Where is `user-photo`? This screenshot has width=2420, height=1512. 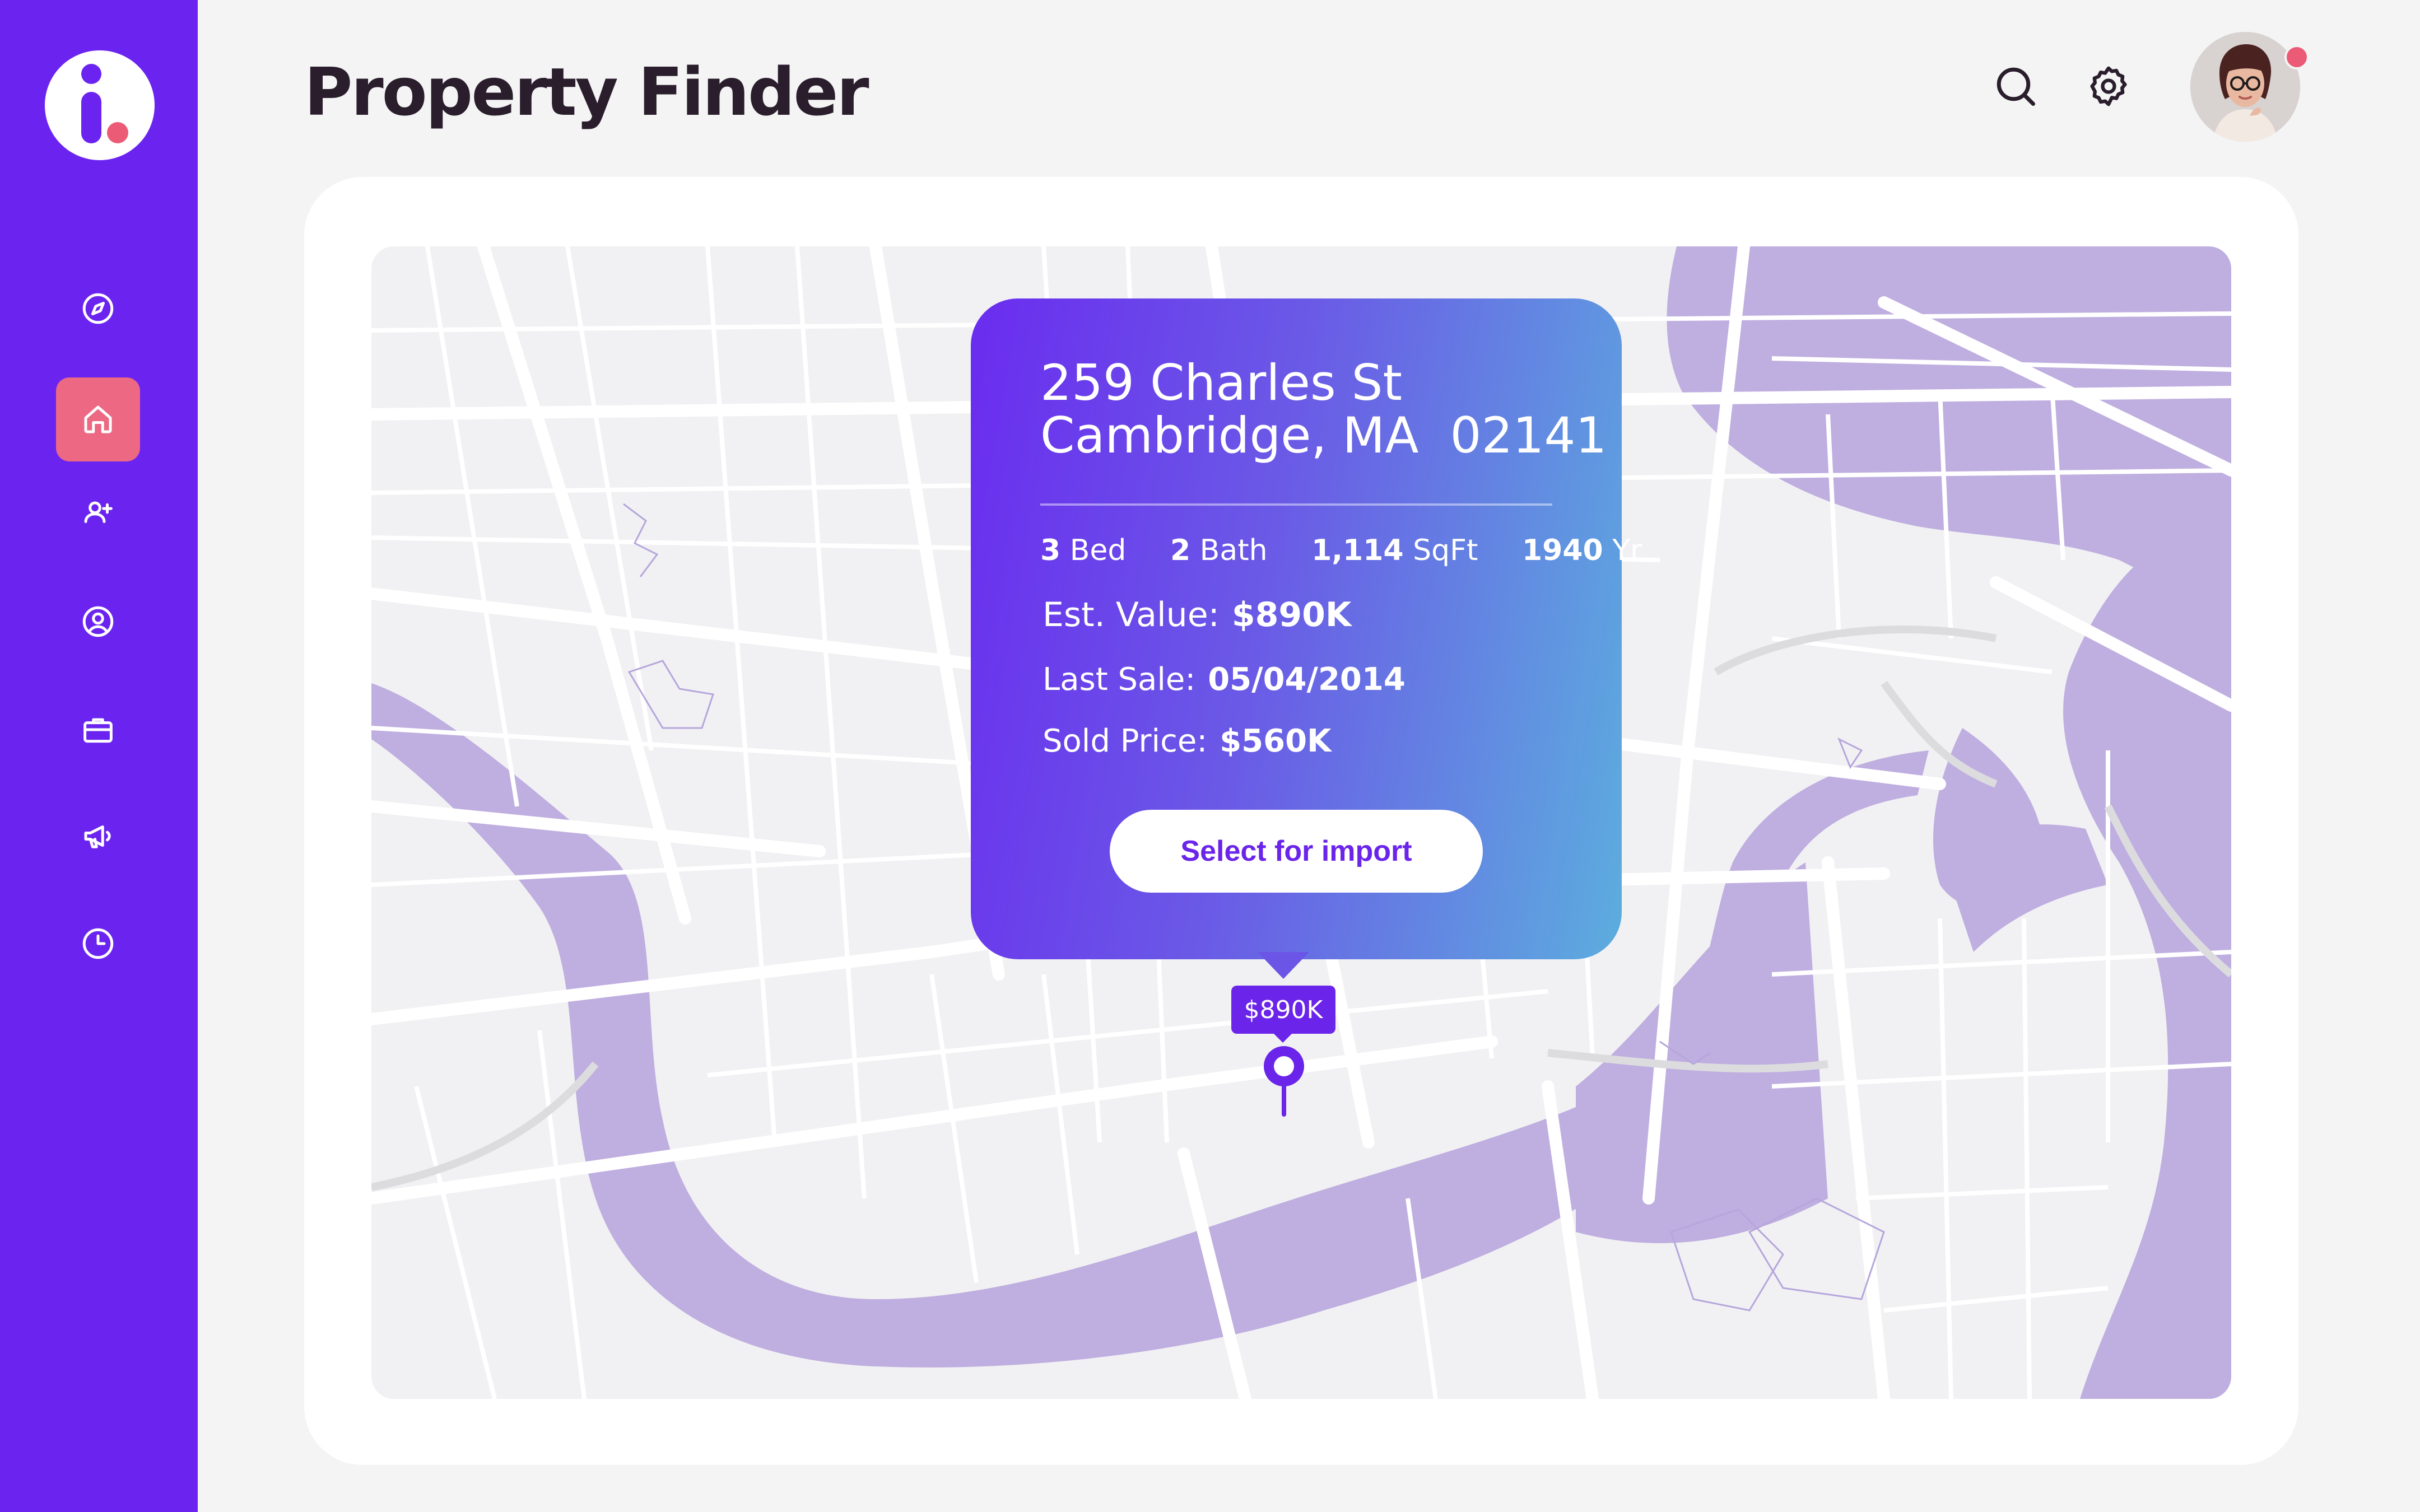 user-photo is located at coordinates (2245, 87).